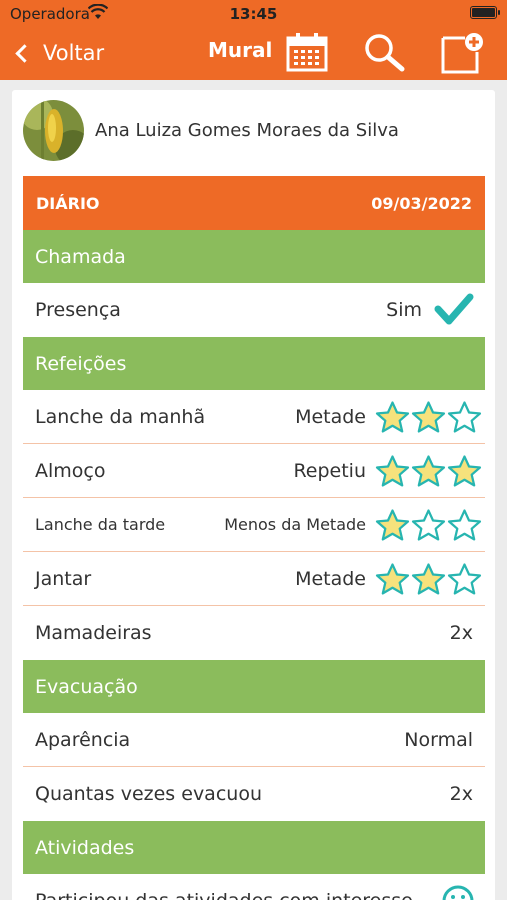 The width and height of the screenshot is (507, 900). What do you see at coordinates (83, 739) in the screenshot?
I see `appearance-label: Aparência` at bounding box center [83, 739].